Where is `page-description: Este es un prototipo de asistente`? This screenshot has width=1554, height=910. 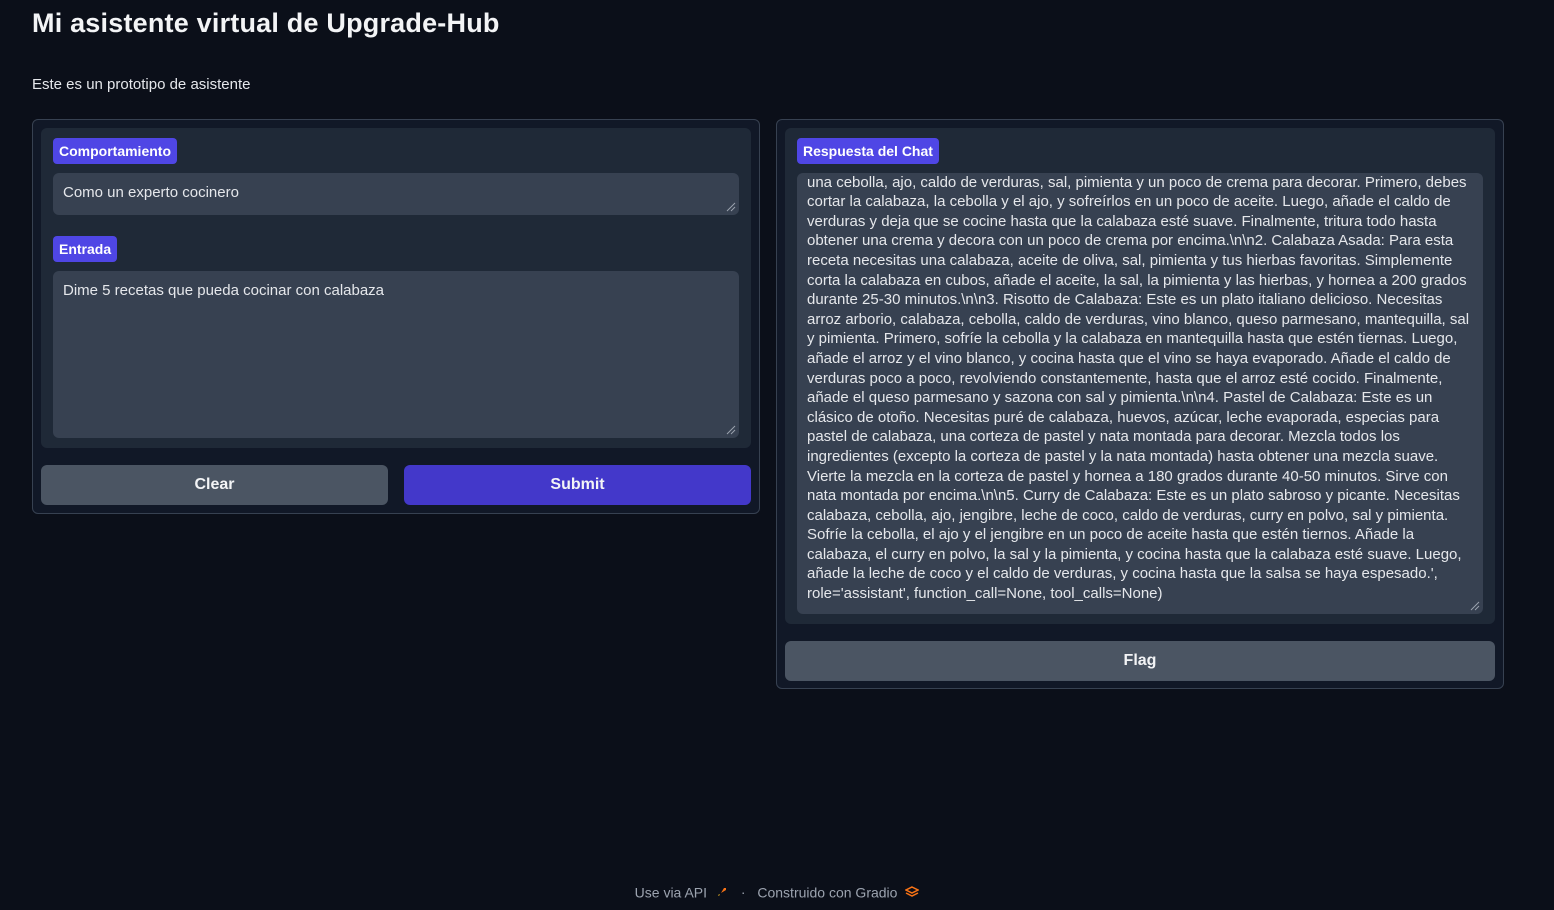
page-description: Este es un prototipo de asistente is located at coordinates (141, 84).